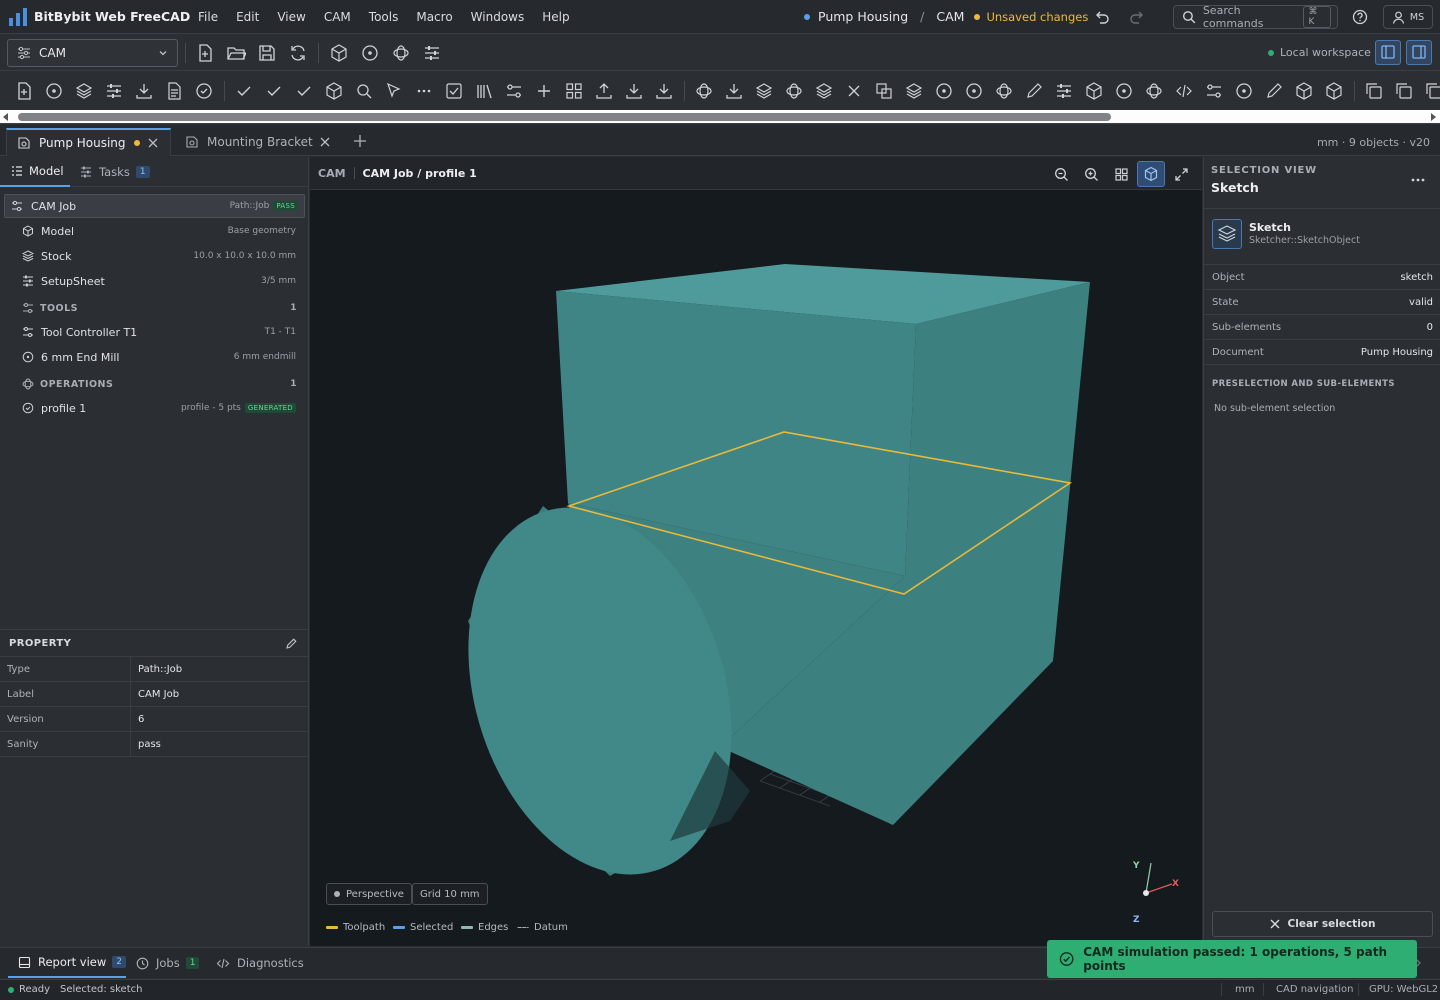 This screenshot has width=1440, height=1000. Describe the element at coordinates (236, 53) in the screenshot. I see `open-folder-icon` at that location.